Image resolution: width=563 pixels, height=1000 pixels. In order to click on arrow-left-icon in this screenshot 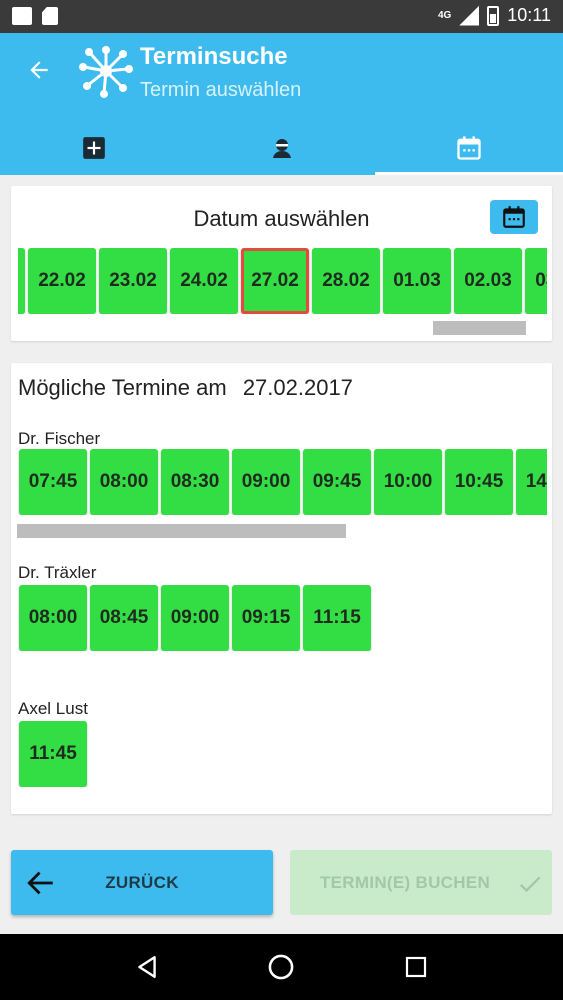, I will do `click(39, 70)`.